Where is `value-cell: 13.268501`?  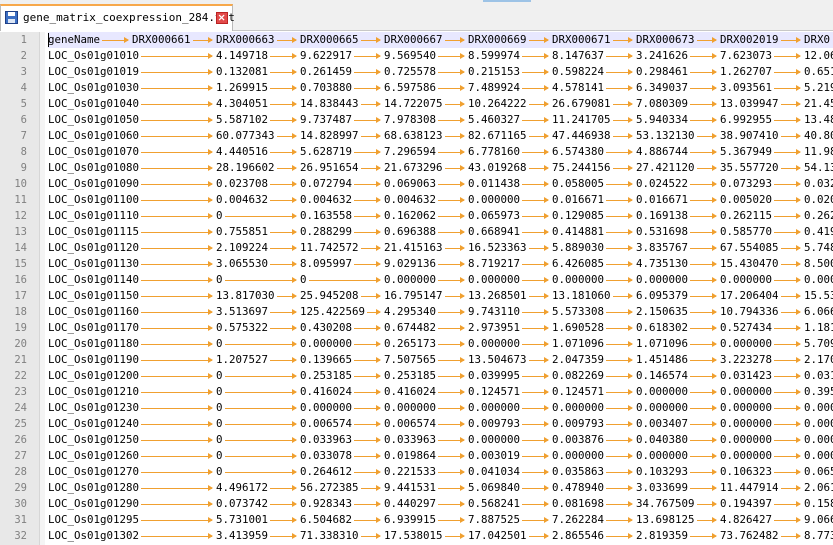 value-cell: 13.268501 is located at coordinates (497, 295).